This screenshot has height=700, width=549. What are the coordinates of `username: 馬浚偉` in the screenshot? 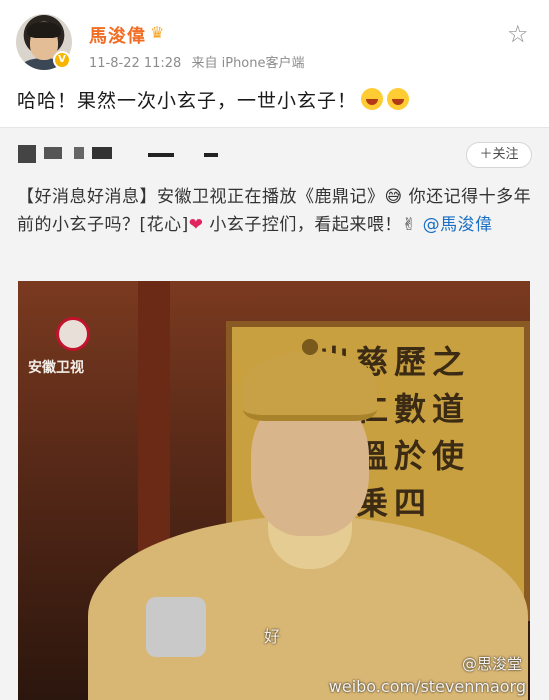 It's located at (117, 35).